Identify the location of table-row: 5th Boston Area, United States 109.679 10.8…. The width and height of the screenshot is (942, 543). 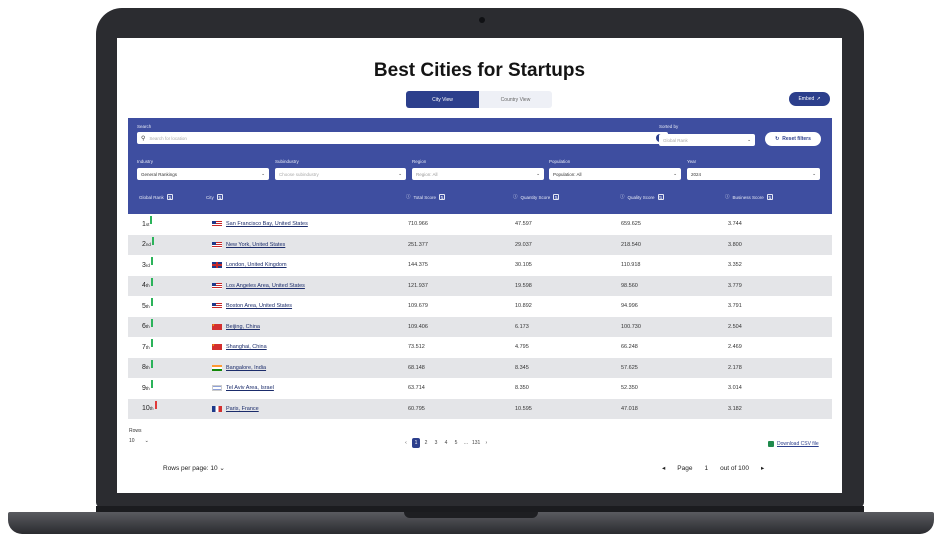
(480, 306).